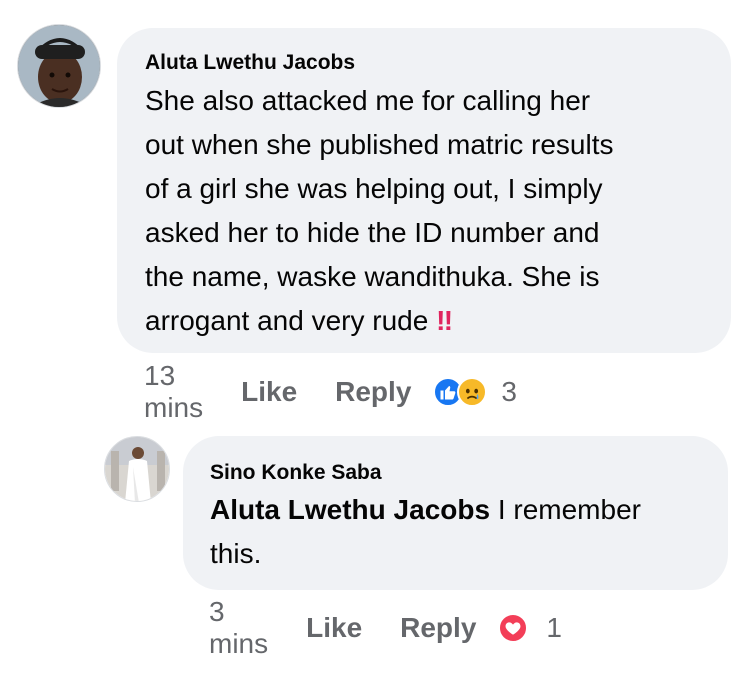  What do you see at coordinates (513, 628) in the screenshot?
I see `love-icon` at bounding box center [513, 628].